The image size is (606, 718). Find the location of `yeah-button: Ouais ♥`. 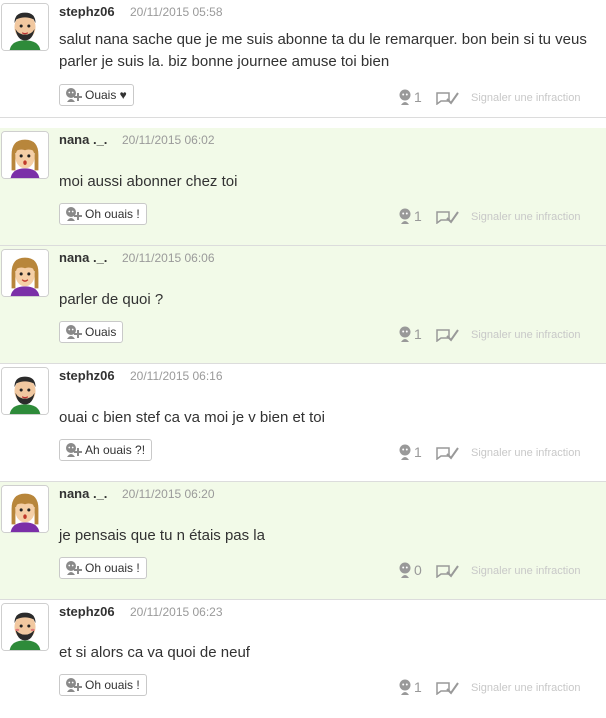

yeah-button: Ouais ♥ is located at coordinates (96, 95).